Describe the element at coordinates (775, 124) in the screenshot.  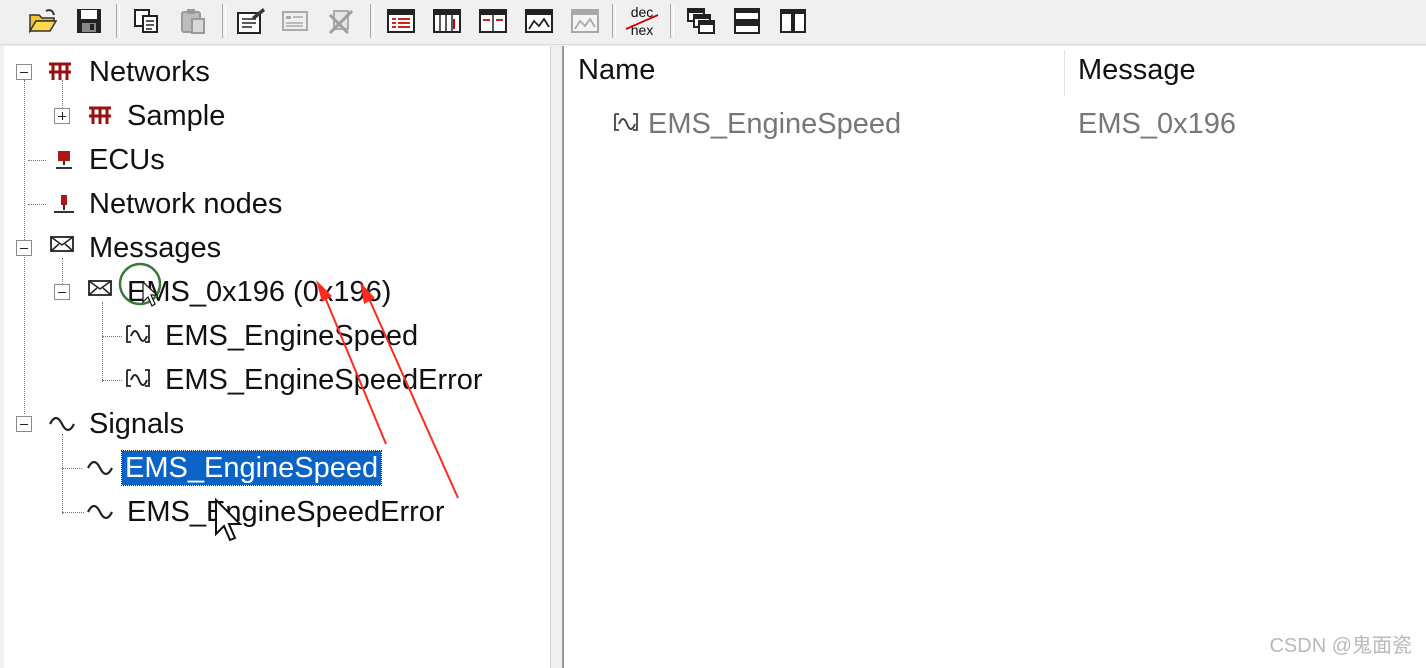
I see `cell-name: EMS_EngineSpeed` at that location.